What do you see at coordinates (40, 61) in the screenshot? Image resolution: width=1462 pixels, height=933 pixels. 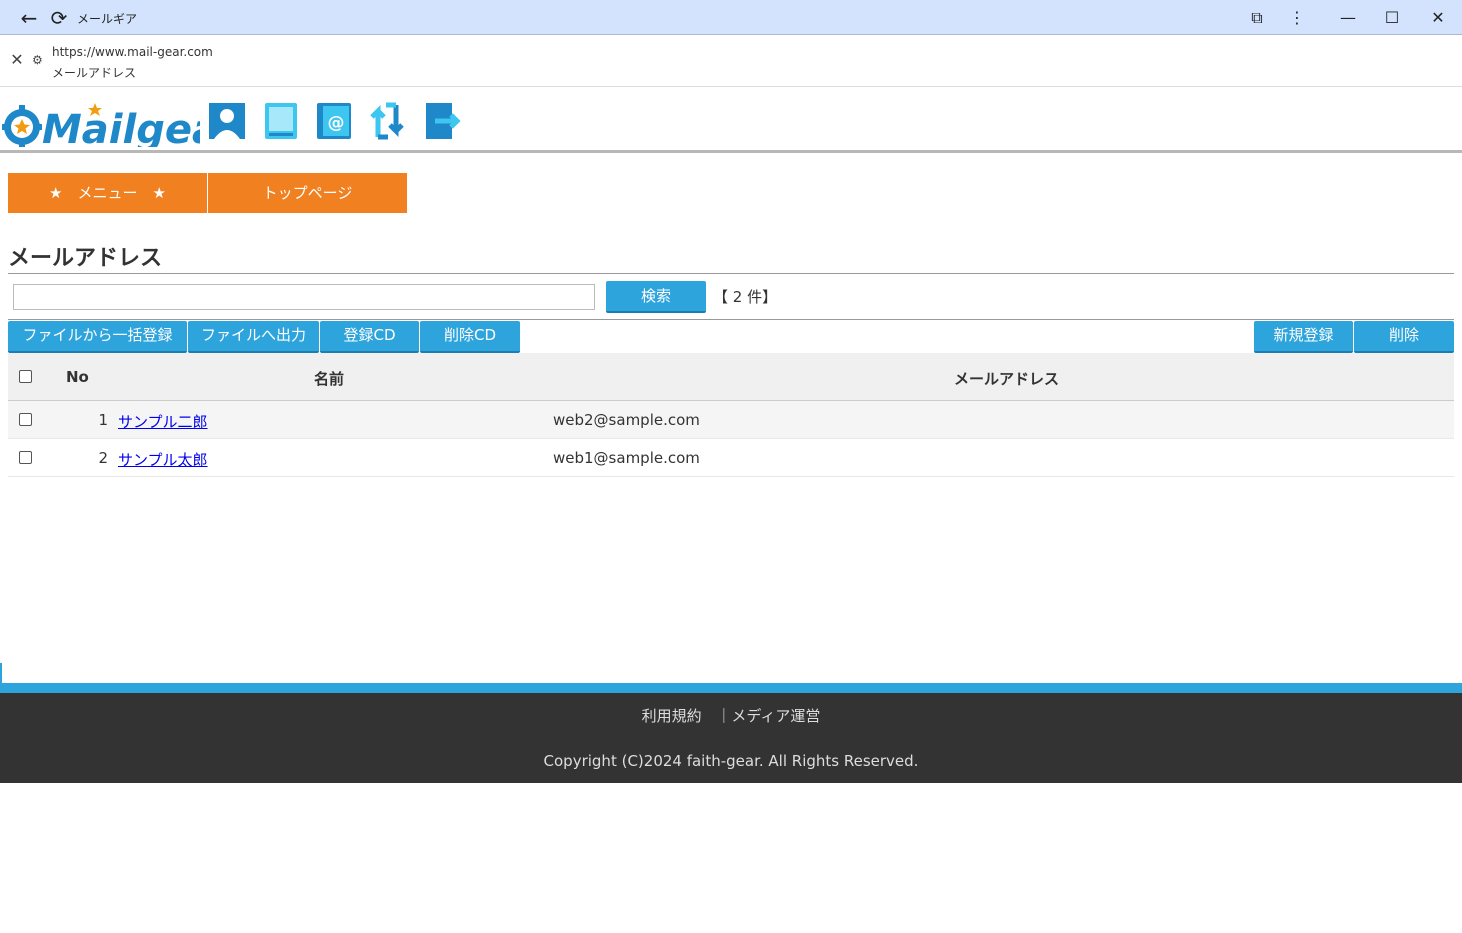 I see `site-info-icon: ⚙` at bounding box center [40, 61].